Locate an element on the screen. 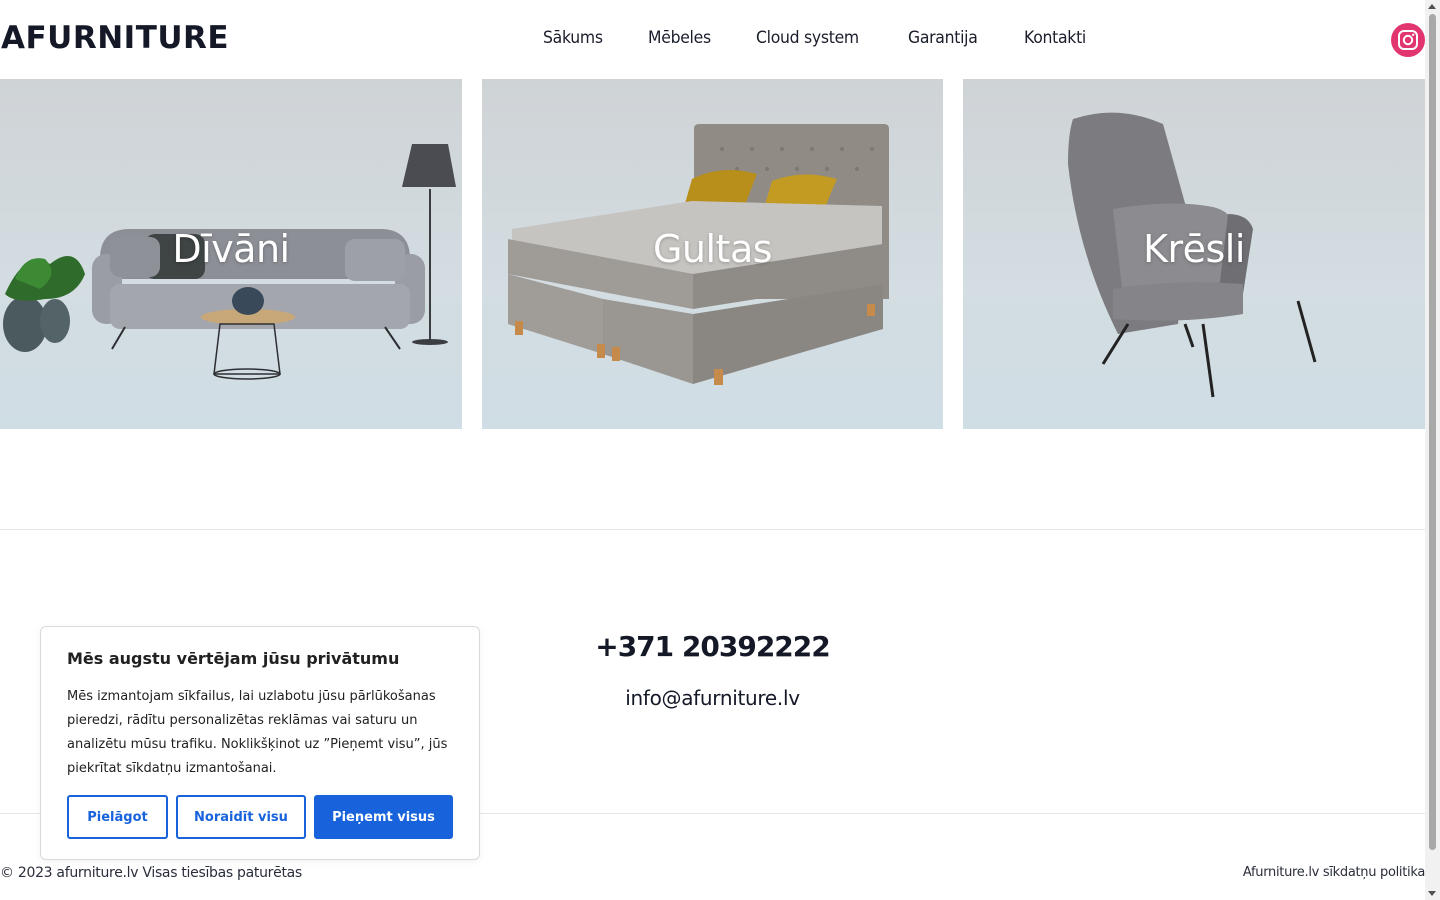 This screenshot has height=900, width=1440. nav-item-kontakti: Kontakti is located at coordinates (1055, 38).